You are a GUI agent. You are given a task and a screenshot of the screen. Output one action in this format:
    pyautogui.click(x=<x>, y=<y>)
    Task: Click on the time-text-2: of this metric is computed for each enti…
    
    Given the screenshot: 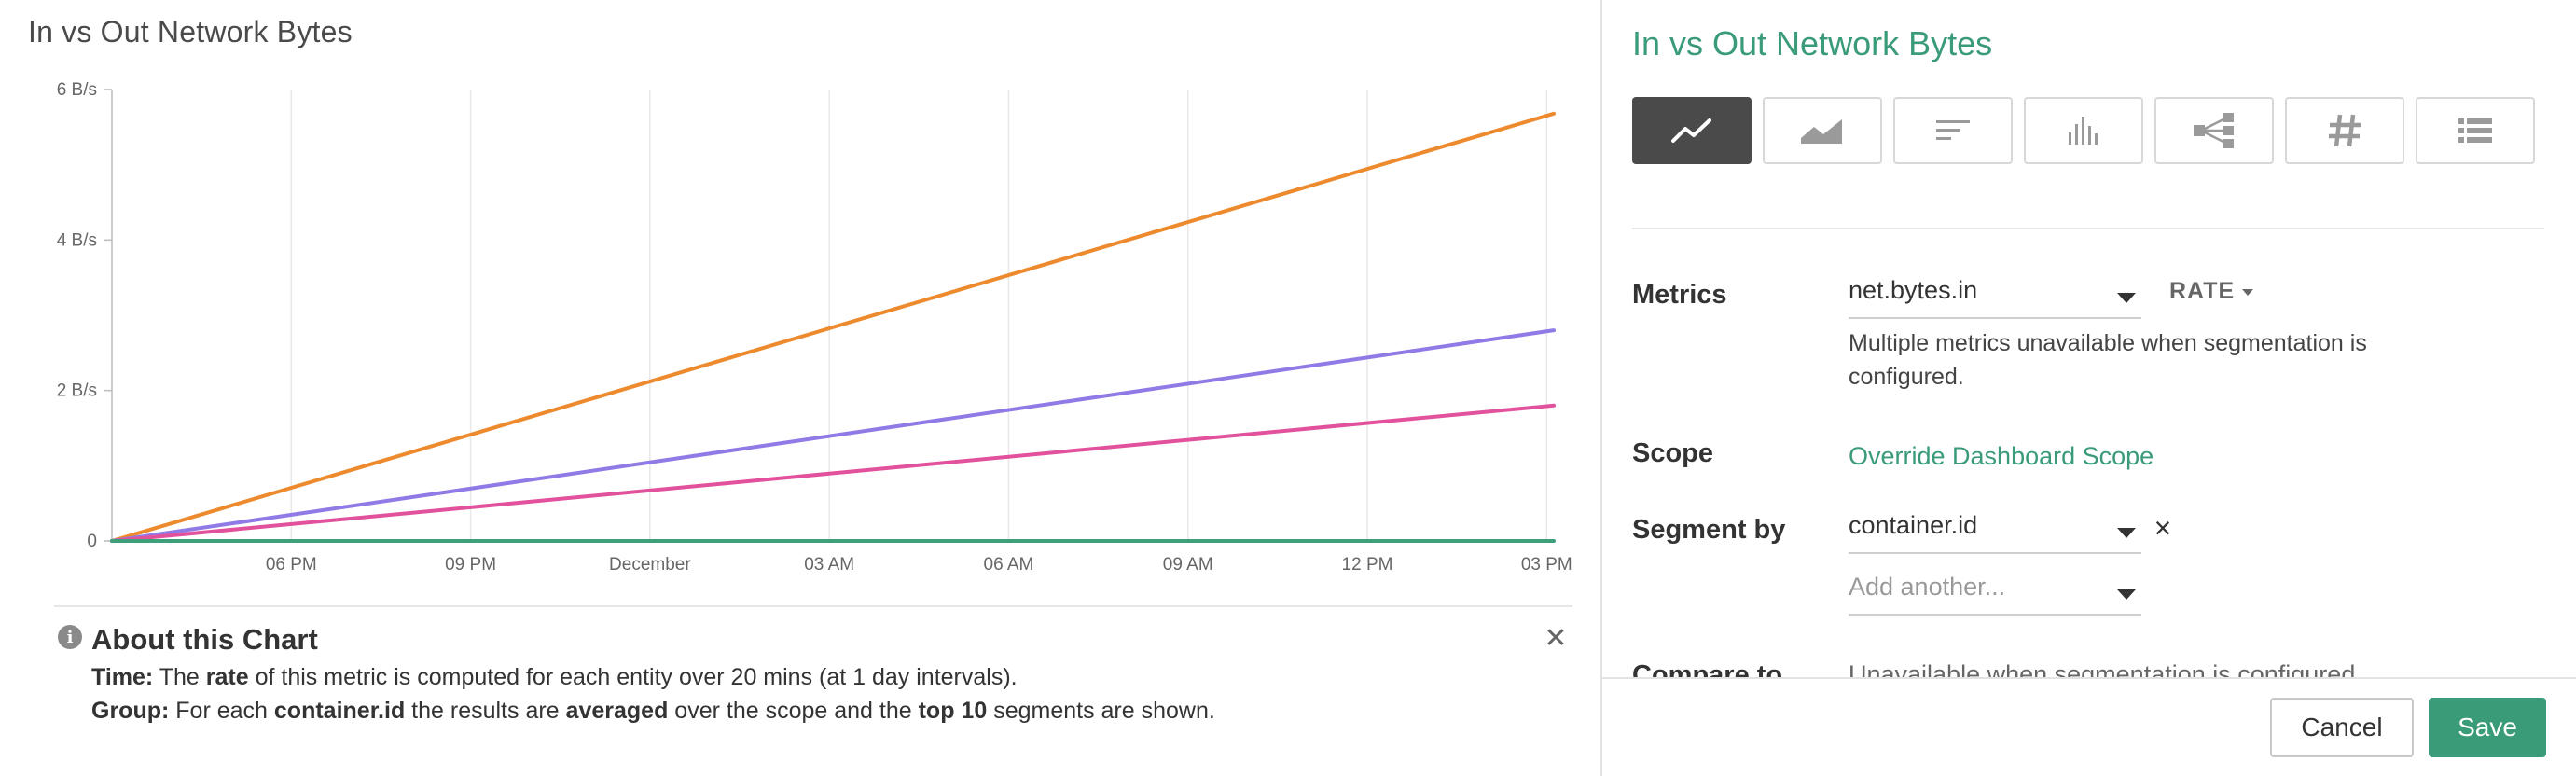 What is the action you would take?
    pyautogui.click(x=636, y=677)
    